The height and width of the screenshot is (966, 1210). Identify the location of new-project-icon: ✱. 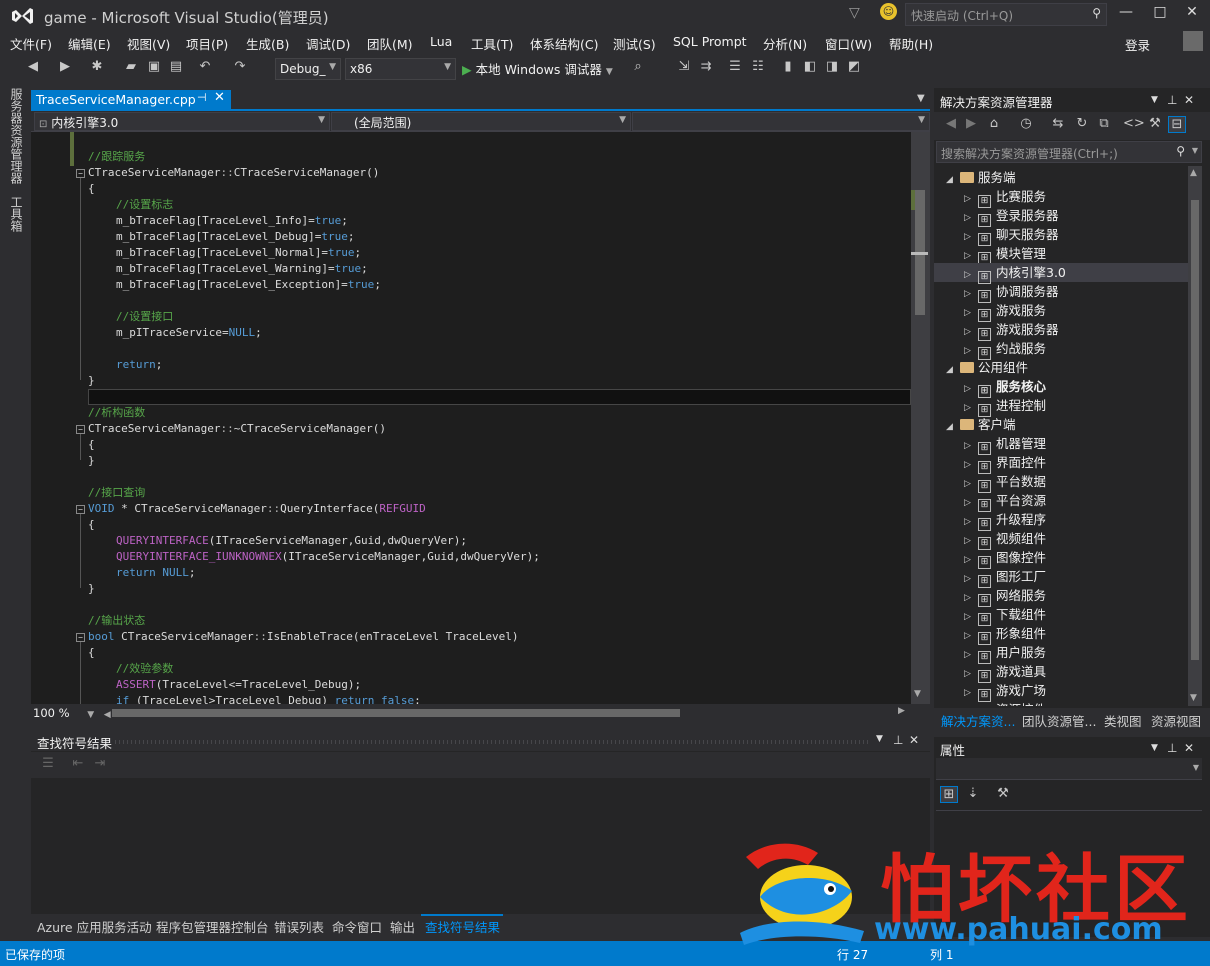
(97, 66).